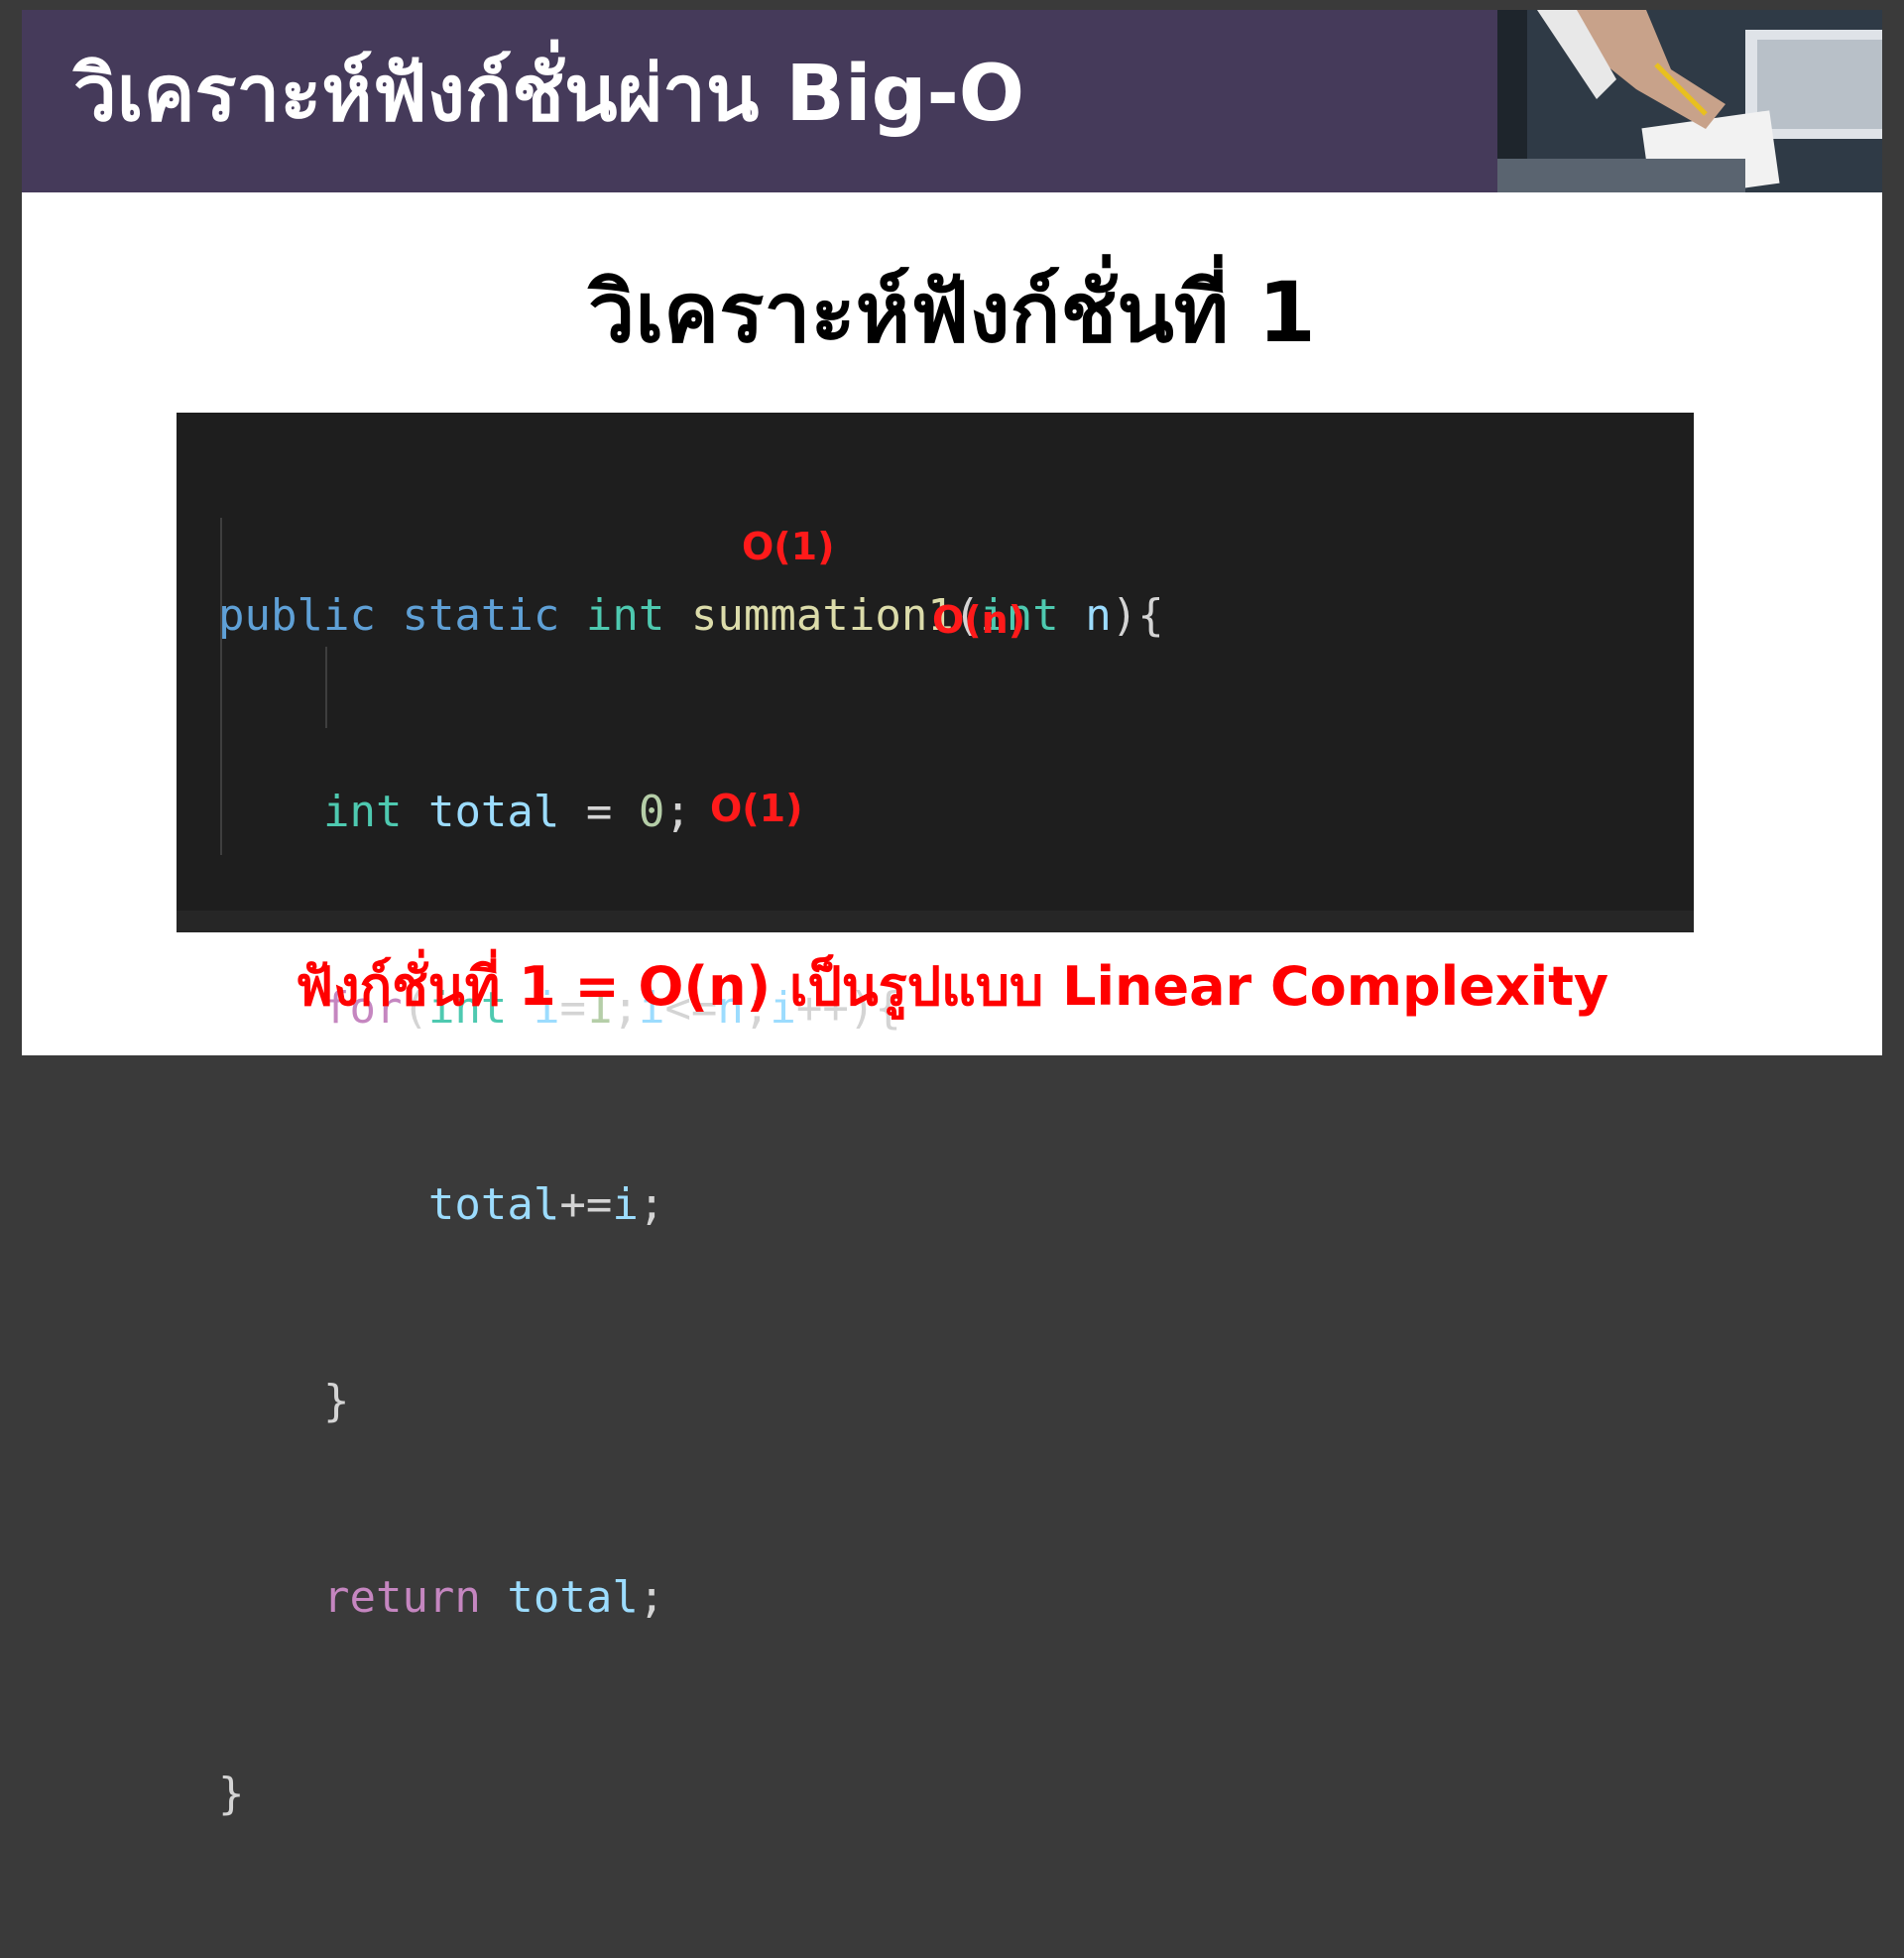  Describe the element at coordinates (756, 809) in the screenshot. I see `complexity-annotation-line6: O(1)` at that location.